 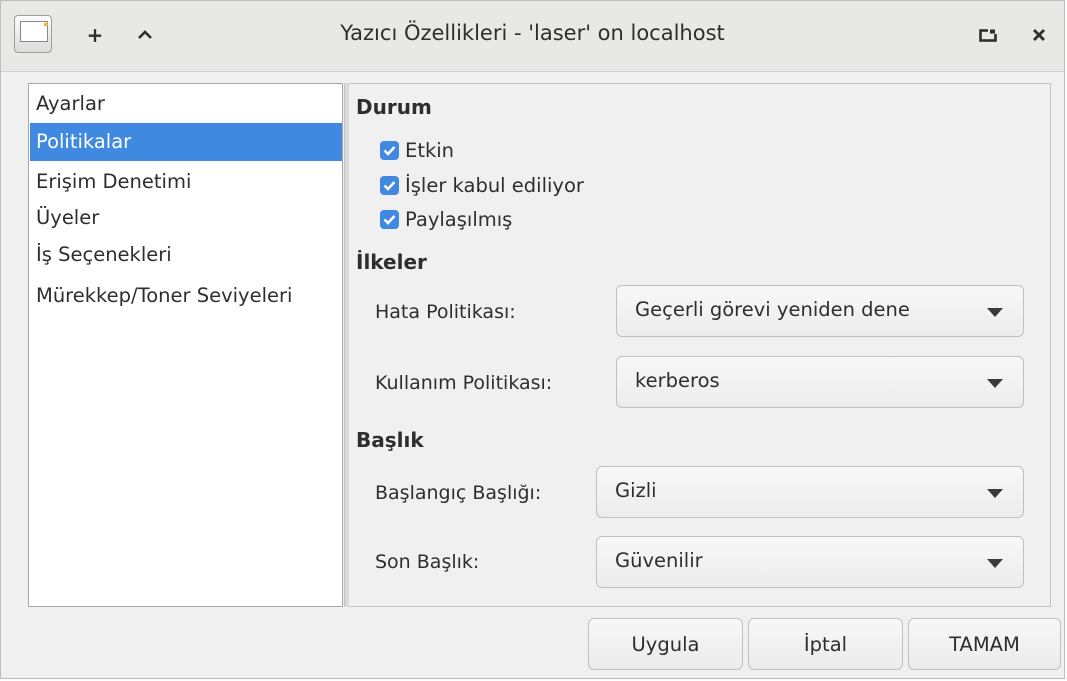 I want to click on error-policy-dropdown: Geçerli görevi yeniden dene, so click(x=820, y=311).